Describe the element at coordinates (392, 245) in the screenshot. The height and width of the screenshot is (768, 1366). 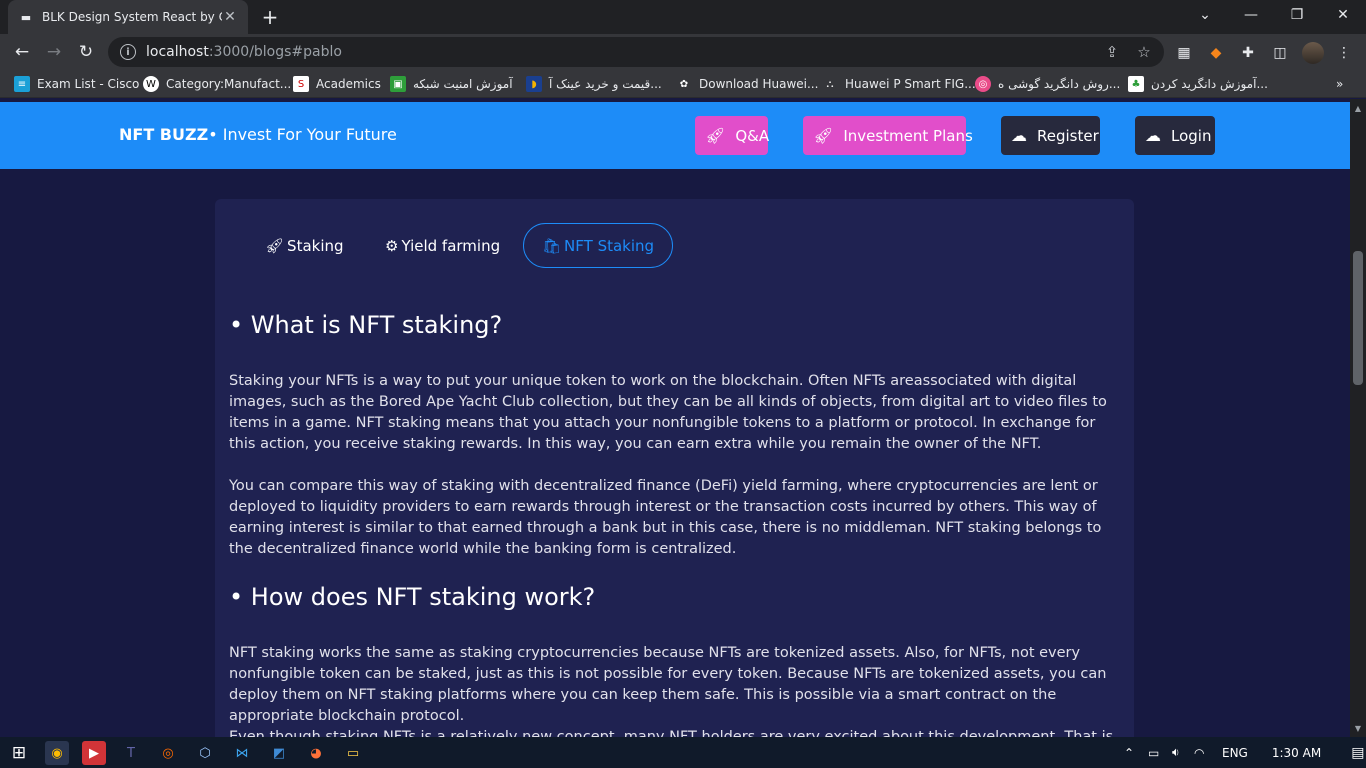
I see `gear-icon: ⚙` at that location.